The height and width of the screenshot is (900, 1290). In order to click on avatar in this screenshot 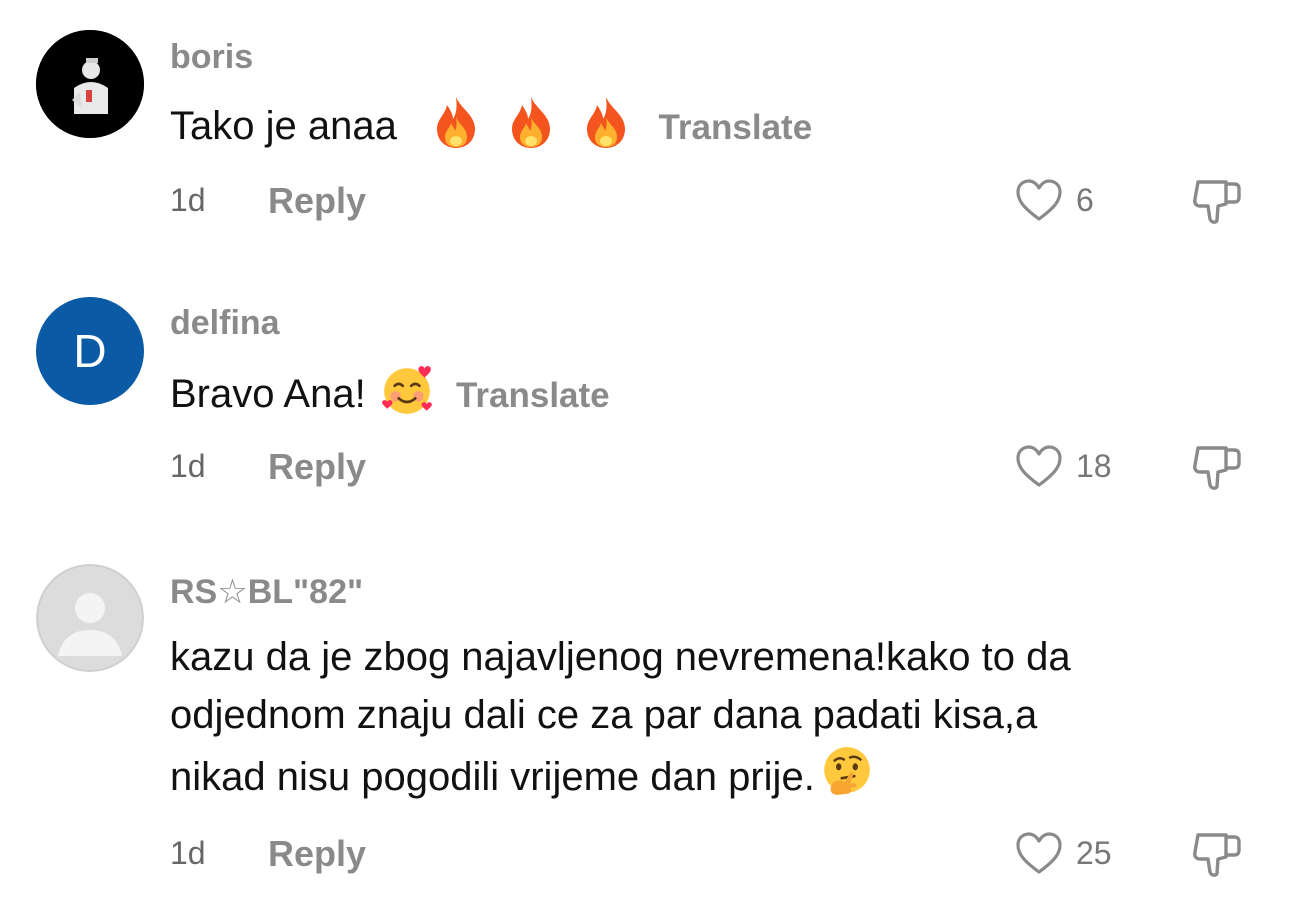, I will do `click(90, 618)`.